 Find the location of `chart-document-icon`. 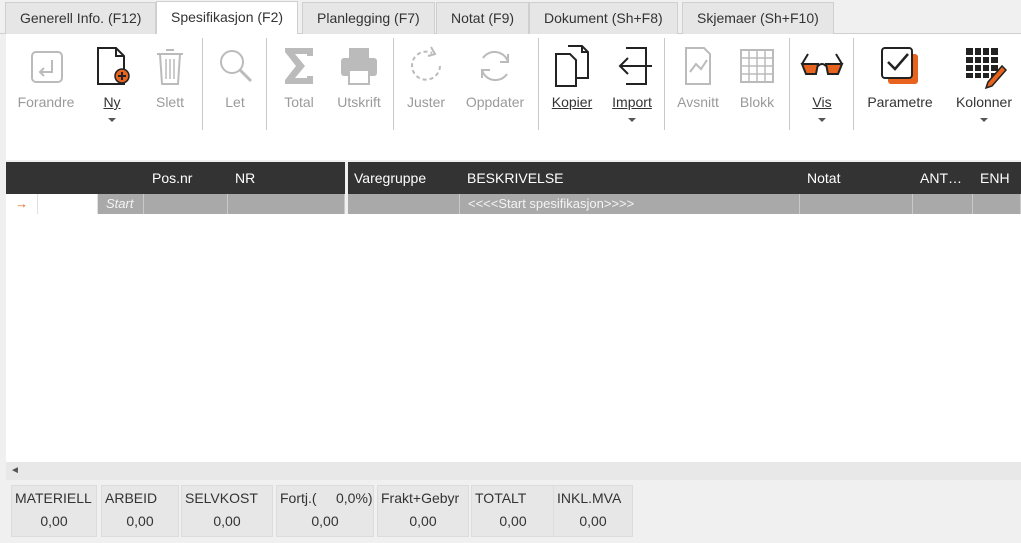

chart-document-icon is located at coordinates (698, 66).